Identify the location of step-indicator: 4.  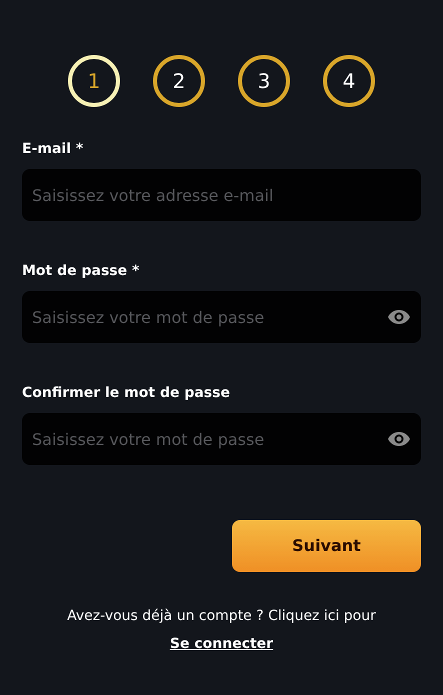
(349, 81).